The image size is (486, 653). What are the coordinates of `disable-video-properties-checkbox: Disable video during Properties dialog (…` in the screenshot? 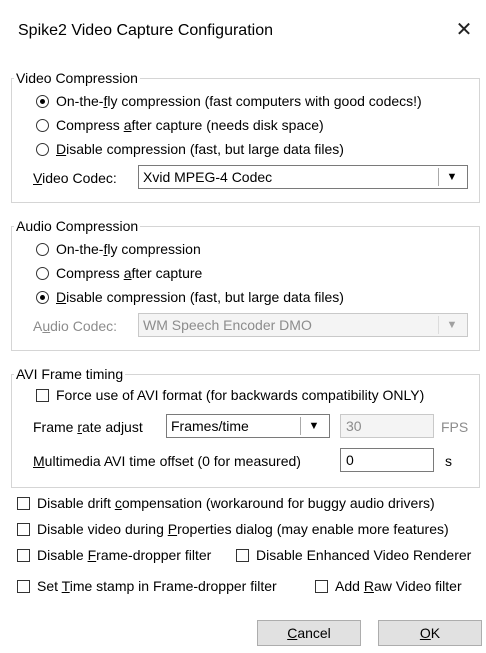 It's located at (233, 529).